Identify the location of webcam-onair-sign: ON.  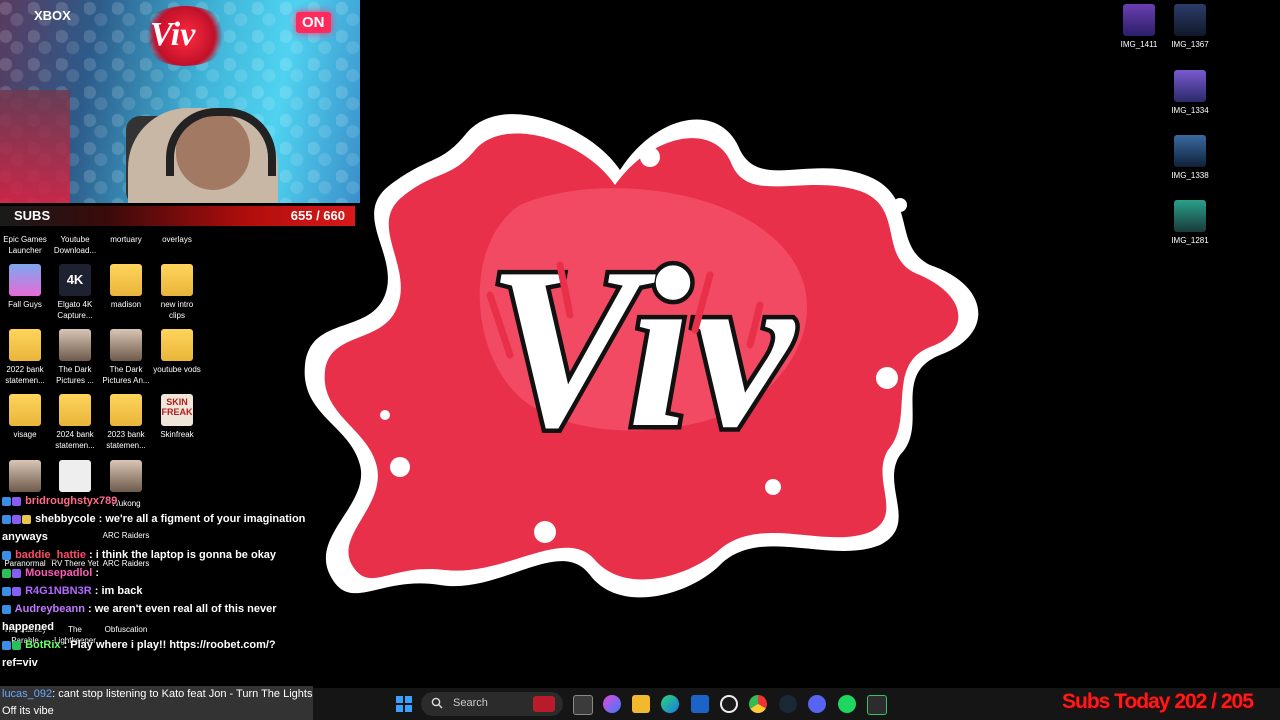
(313, 22).